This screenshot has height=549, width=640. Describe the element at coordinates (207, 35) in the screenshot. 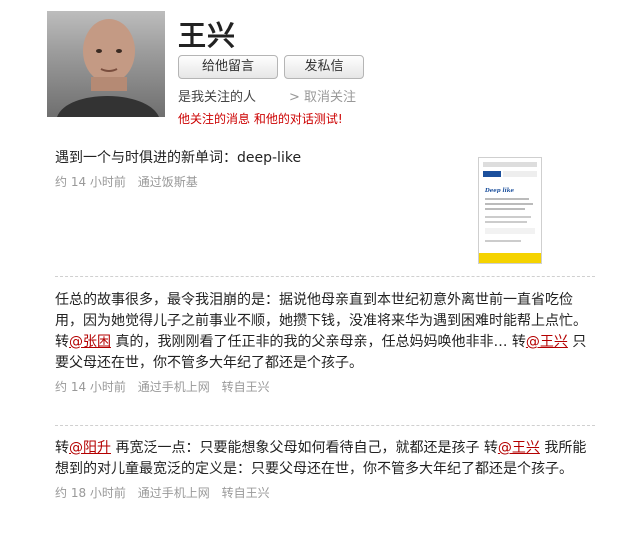

I see `profile-name: 王兴` at that location.